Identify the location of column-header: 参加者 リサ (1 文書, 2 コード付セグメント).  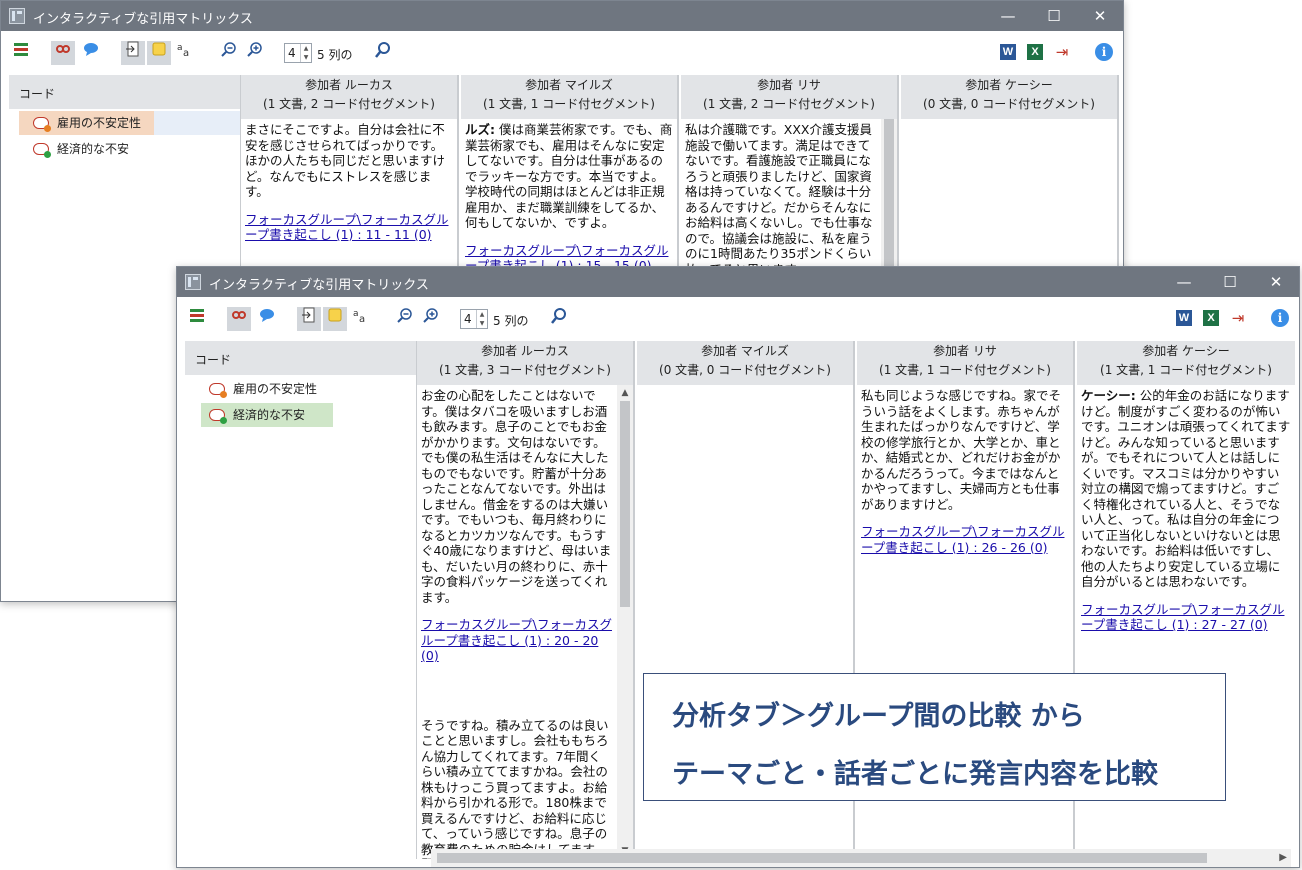
(789, 97).